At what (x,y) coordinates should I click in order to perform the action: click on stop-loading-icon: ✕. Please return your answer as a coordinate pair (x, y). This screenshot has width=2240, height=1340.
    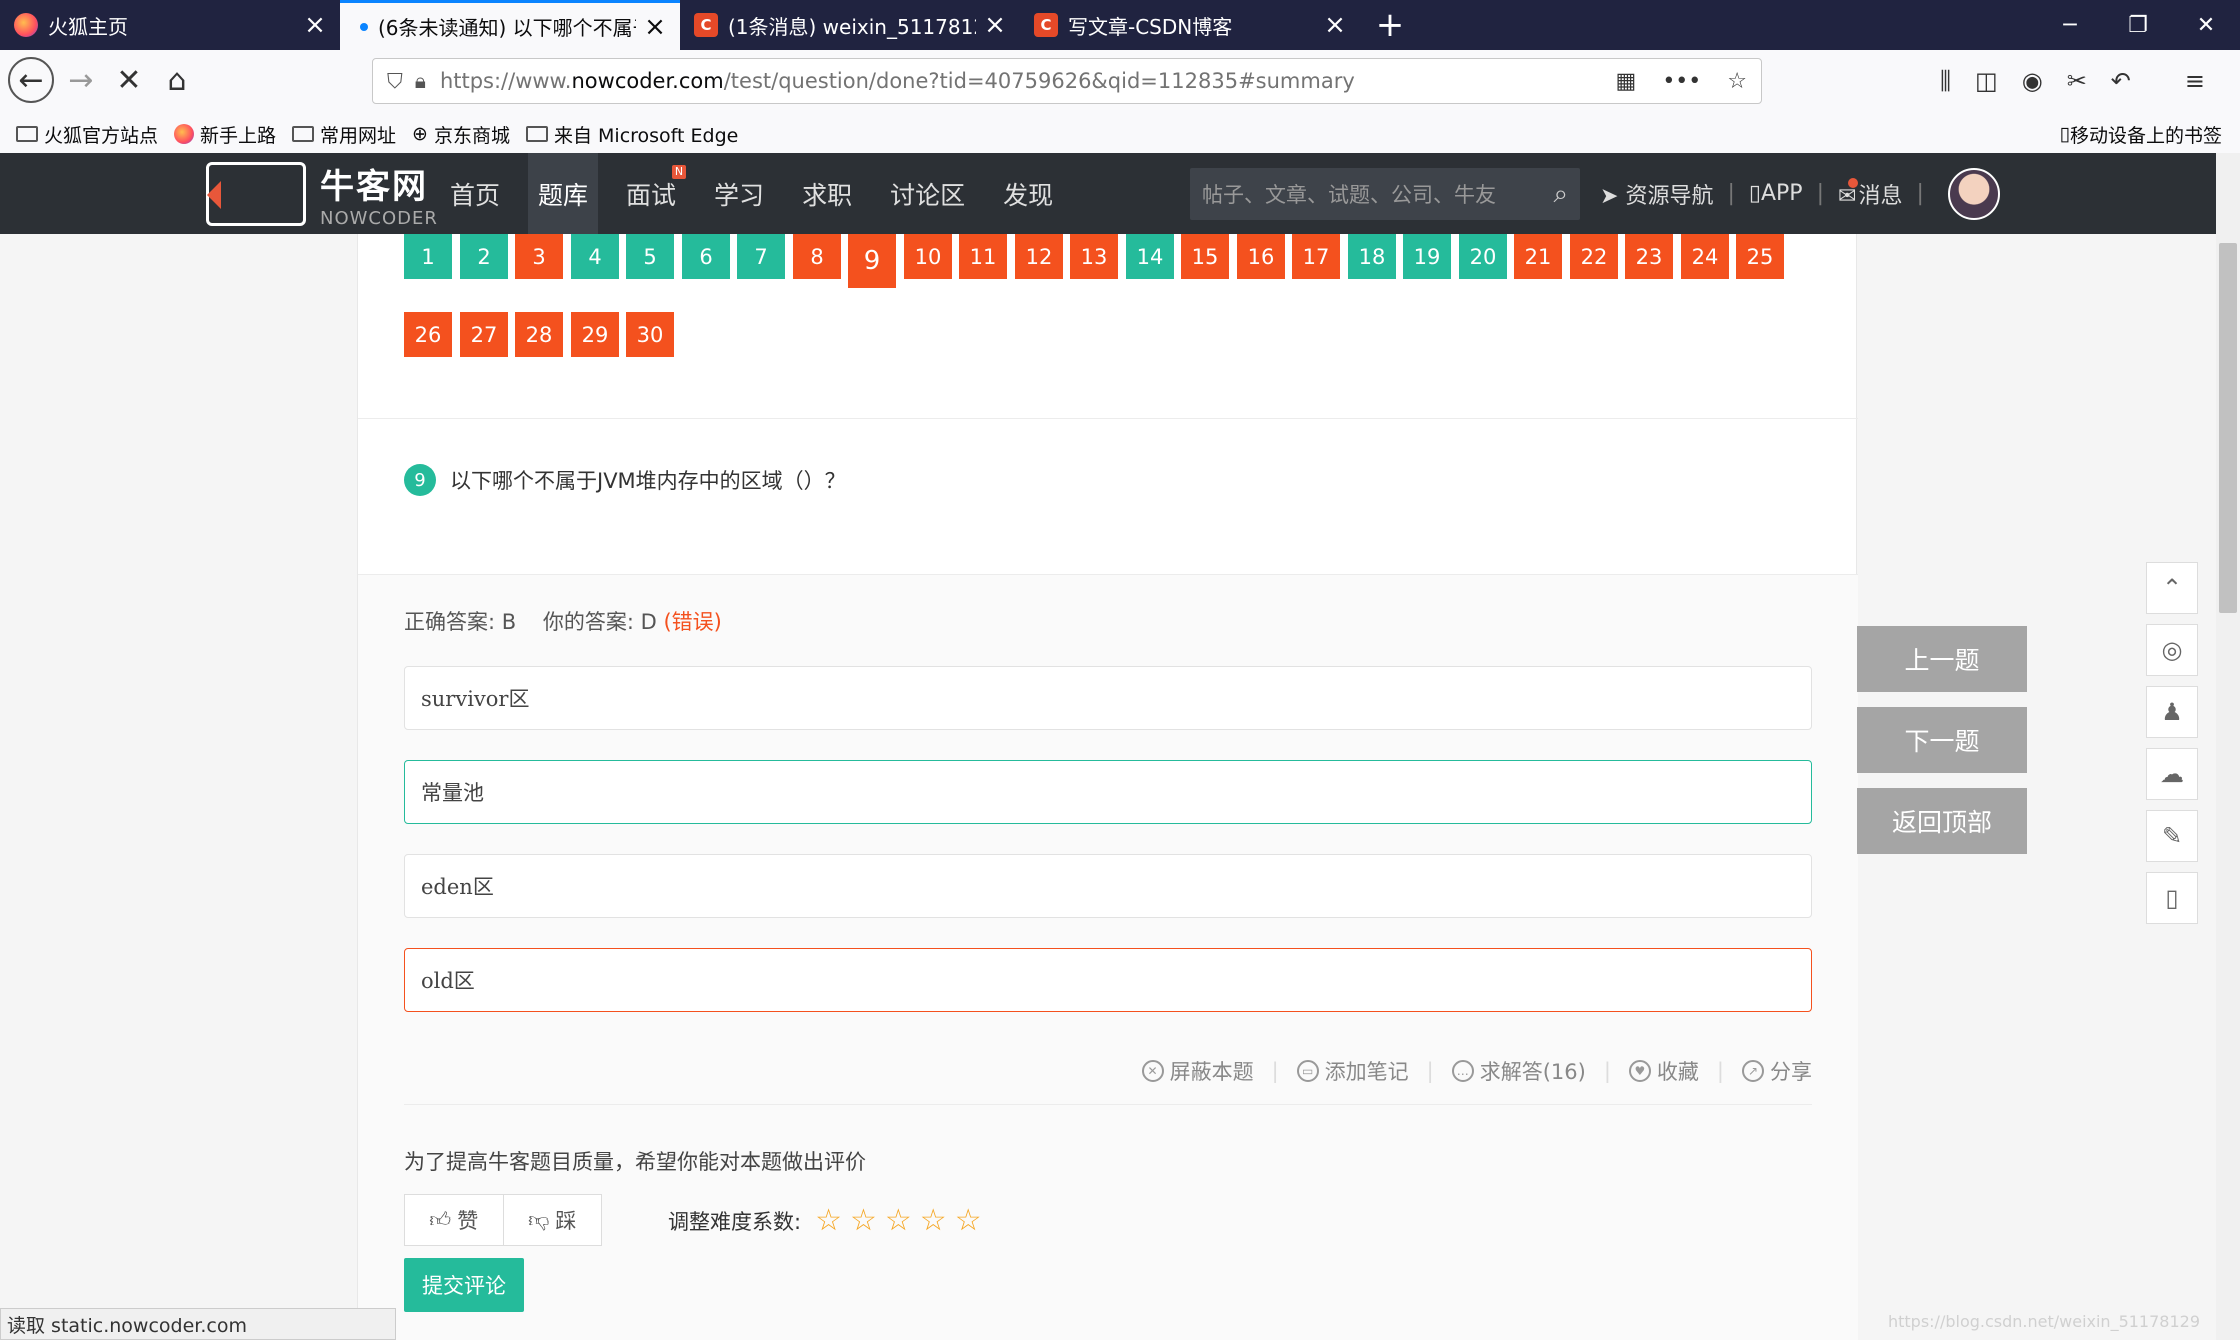
    Looking at the image, I should click on (129, 80).